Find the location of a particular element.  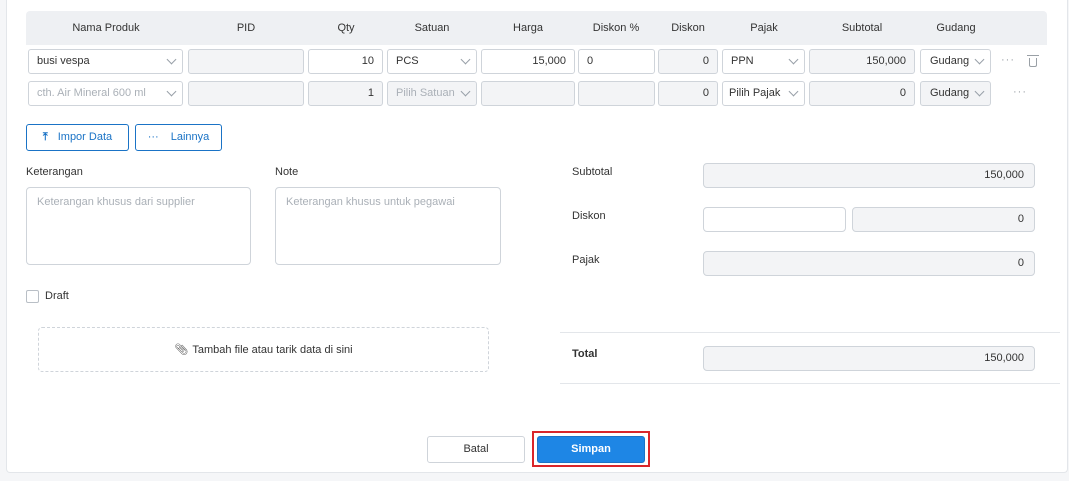

paperclip-icon: 📎︎ is located at coordinates (181, 350).